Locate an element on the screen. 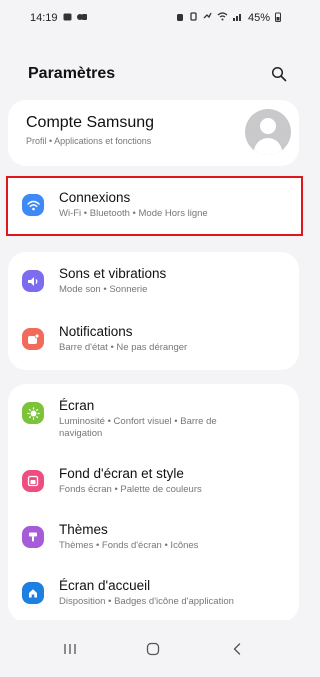 This screenshot has height=677, width=320. search-icon is located at coordinates (279, 74).